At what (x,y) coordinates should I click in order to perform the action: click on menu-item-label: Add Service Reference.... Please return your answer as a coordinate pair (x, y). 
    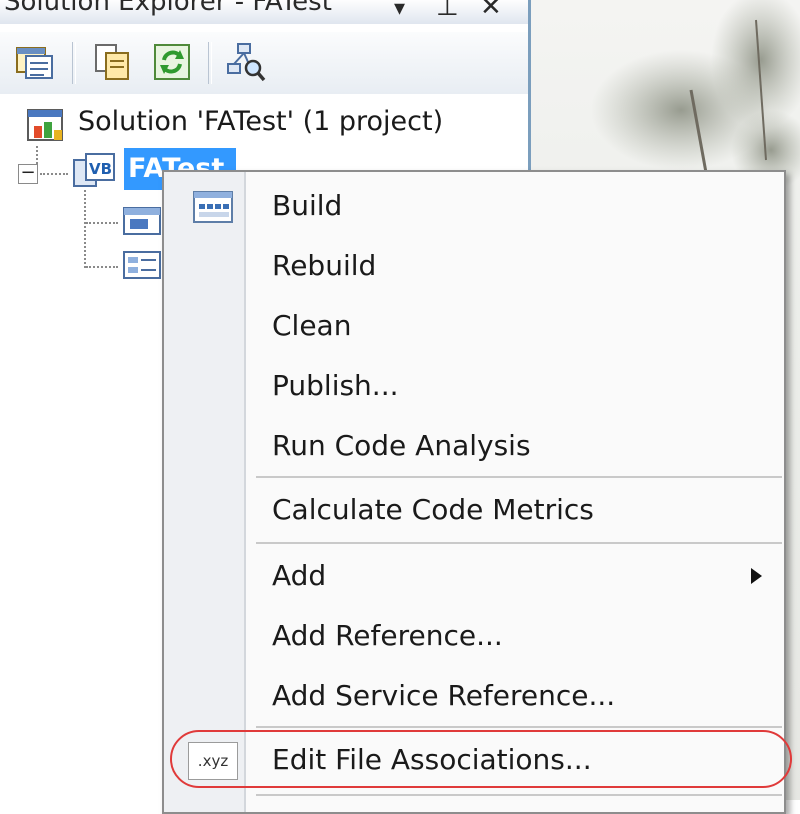
    Looking at the image, I should click on (444, 695).